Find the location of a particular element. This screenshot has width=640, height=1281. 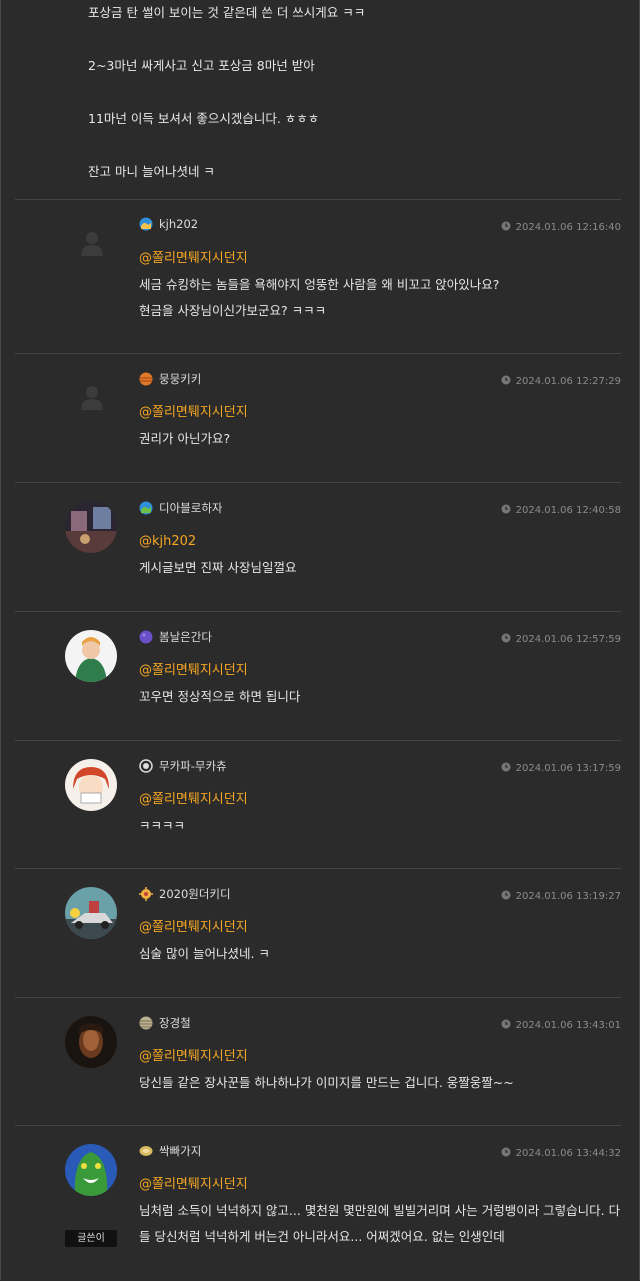

author-name: 무카파-무카츄 is located at coordinates (193, 766).